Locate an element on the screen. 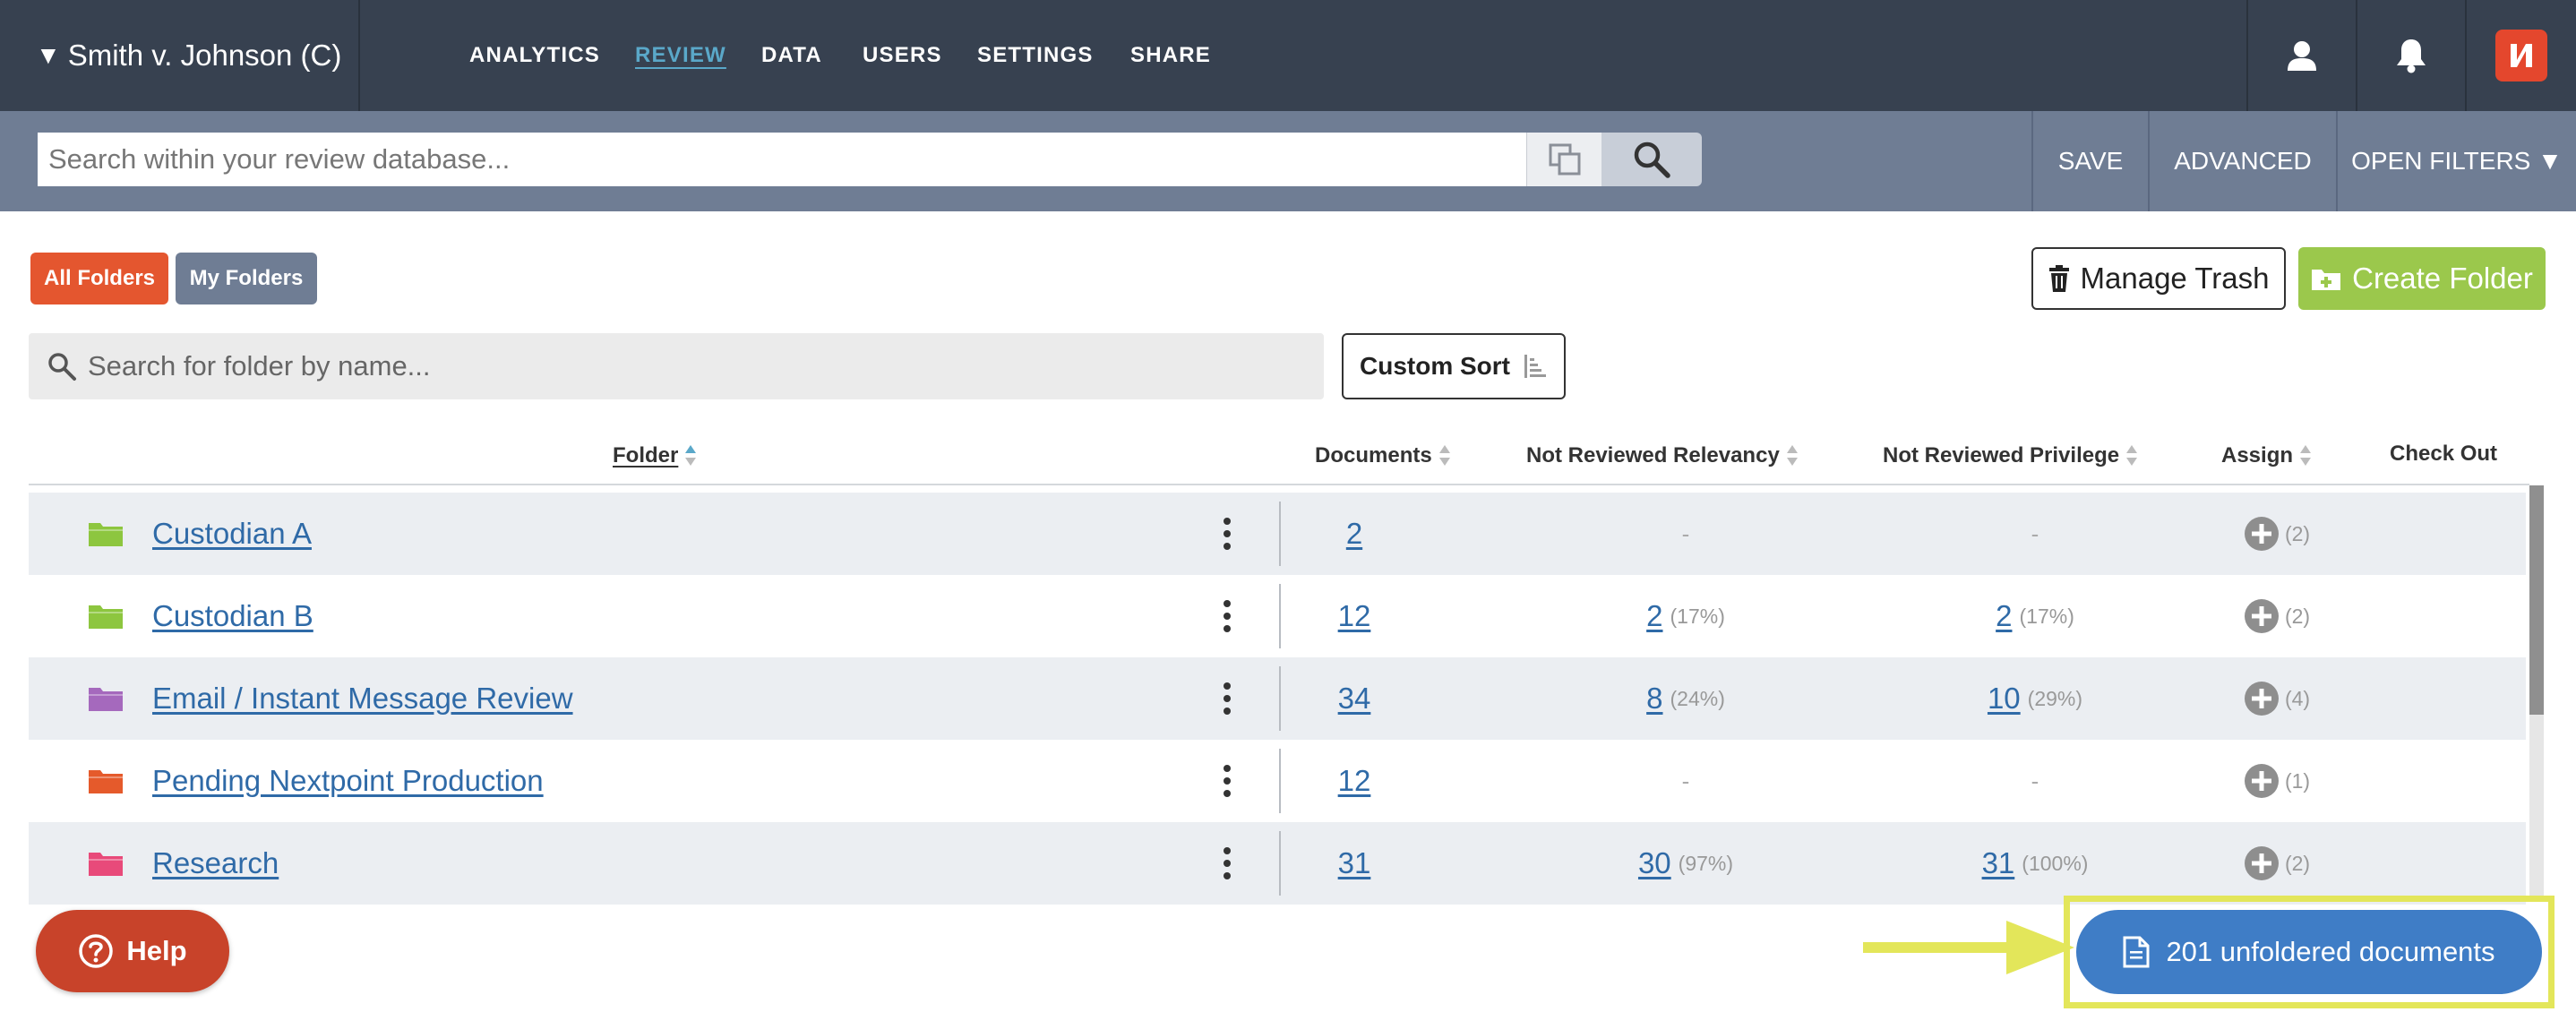 The image size is (2576, 1012). assign-button: (4) is located at coordinates (2277, 698).